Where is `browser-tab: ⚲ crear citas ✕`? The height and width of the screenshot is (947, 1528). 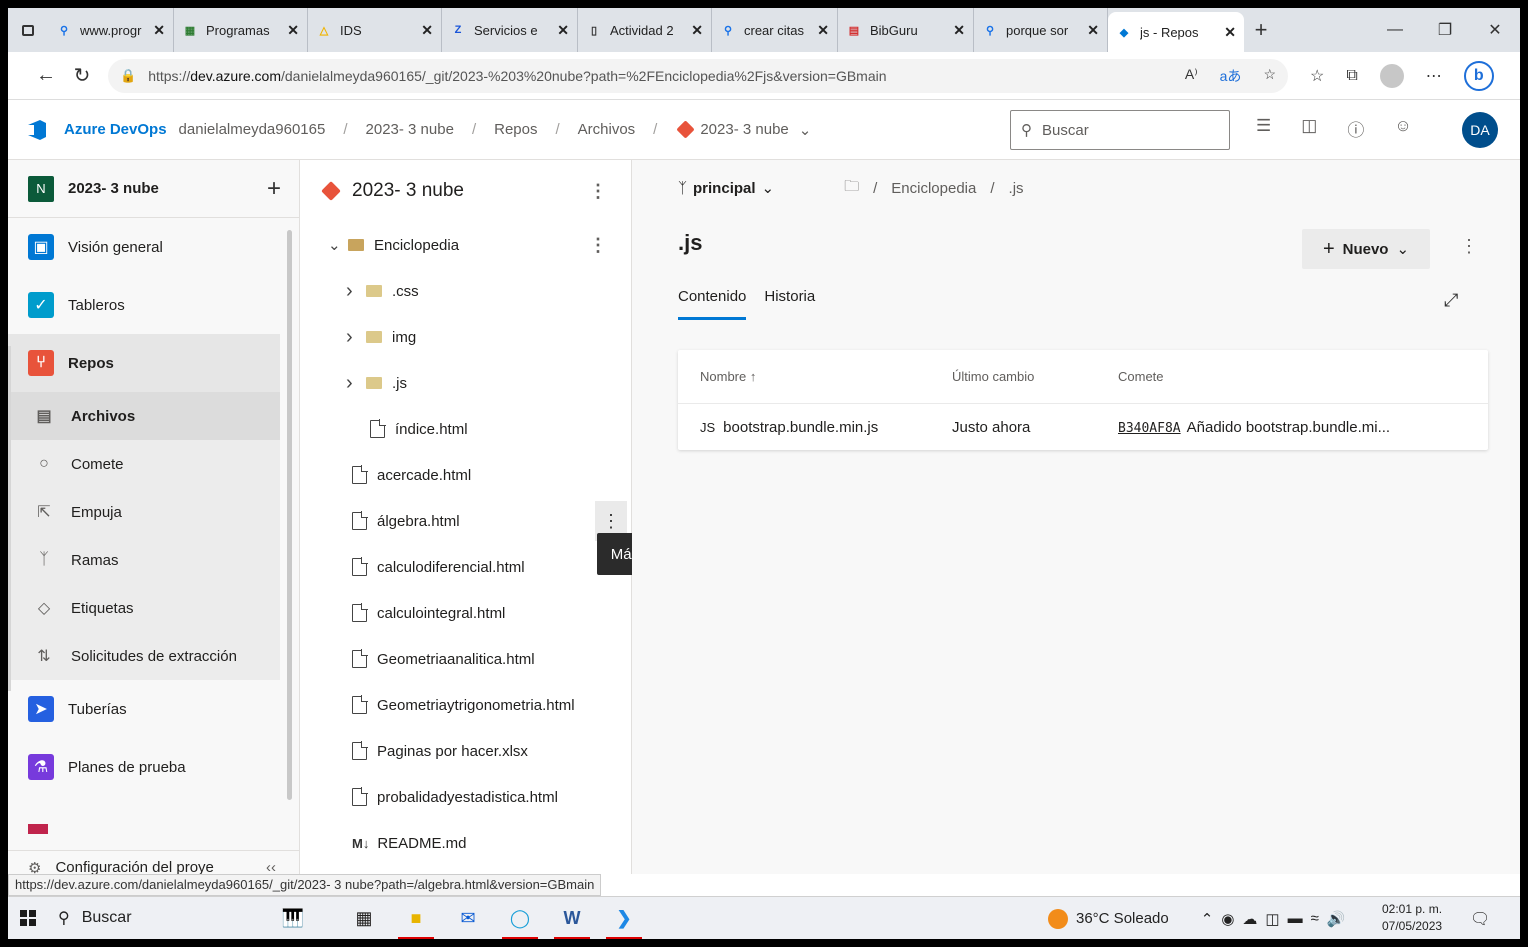 browser-tab: ⚲ crear citas ✕ is located at coordinates (775, 30).